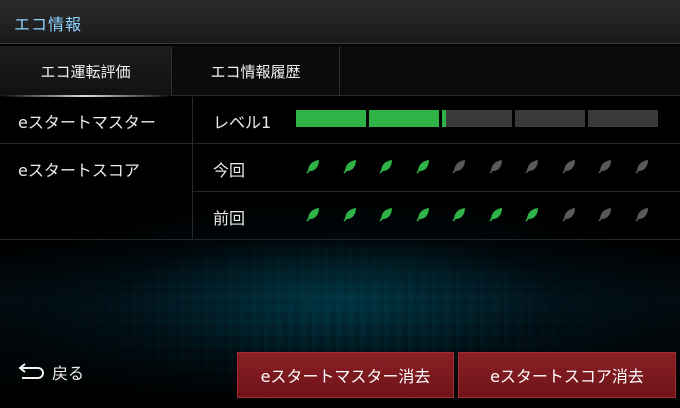 Image resolution: width=680 pixels, height=408 pixels. I want to click on master-level-label: レベル1, so click(242, 122).